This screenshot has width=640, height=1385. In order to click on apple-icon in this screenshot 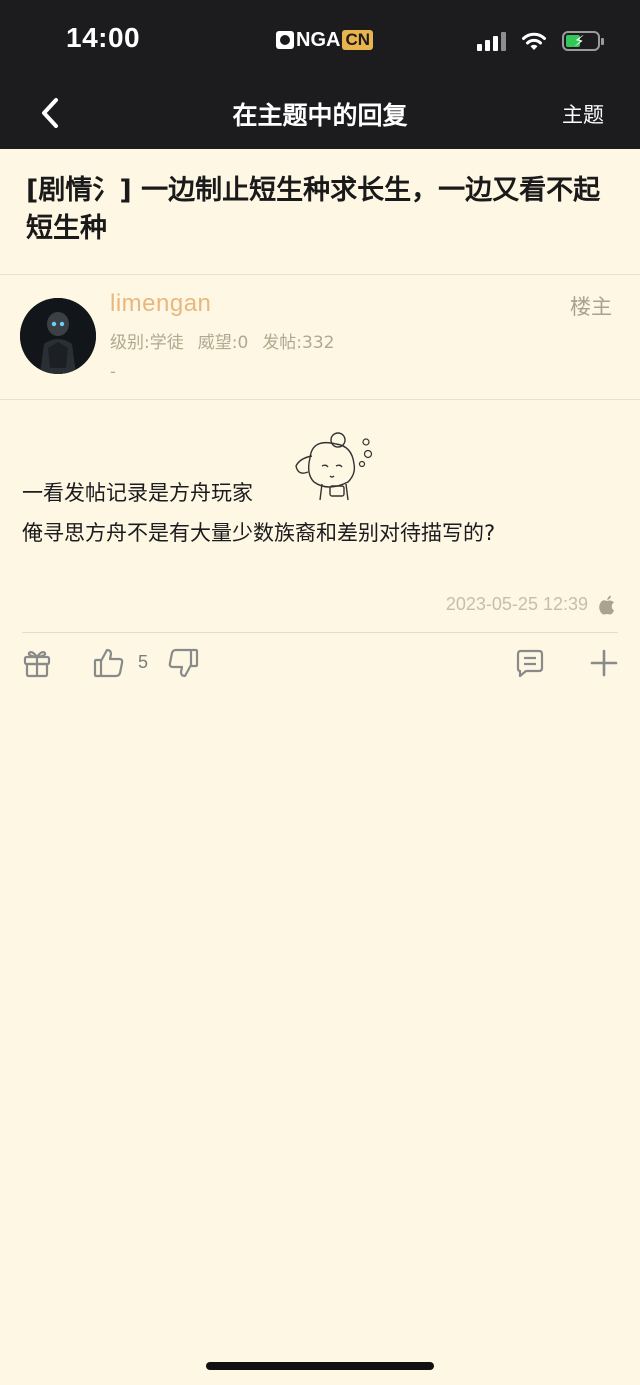, I will do `click(606, 605)`.